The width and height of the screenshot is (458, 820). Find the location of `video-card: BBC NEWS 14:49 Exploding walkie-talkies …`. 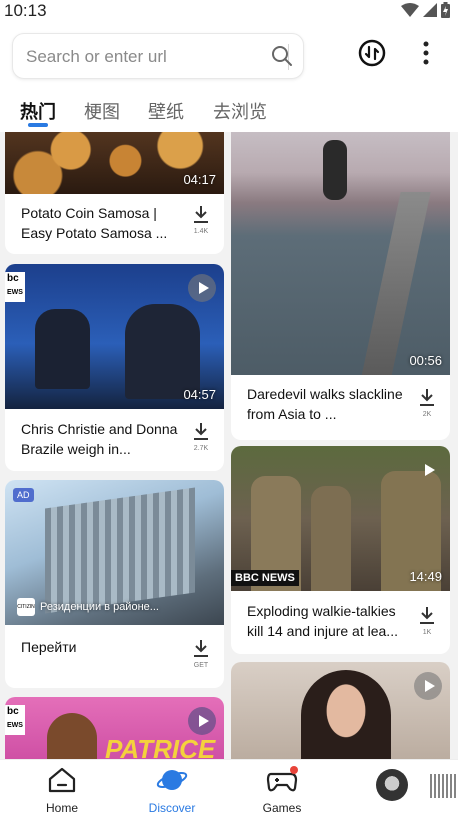

video-card: BBC NEWS 14:49 Exploding walkie-talkies … is located at coordinates (340, 550).